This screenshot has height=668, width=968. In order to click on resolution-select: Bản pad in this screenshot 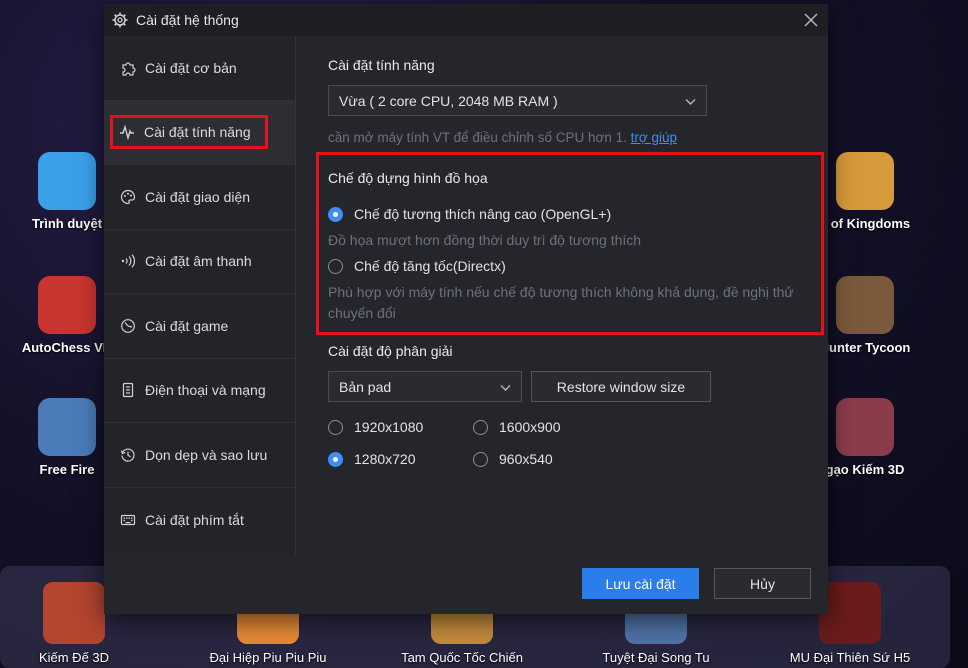, I will do `click(425, 386)`.